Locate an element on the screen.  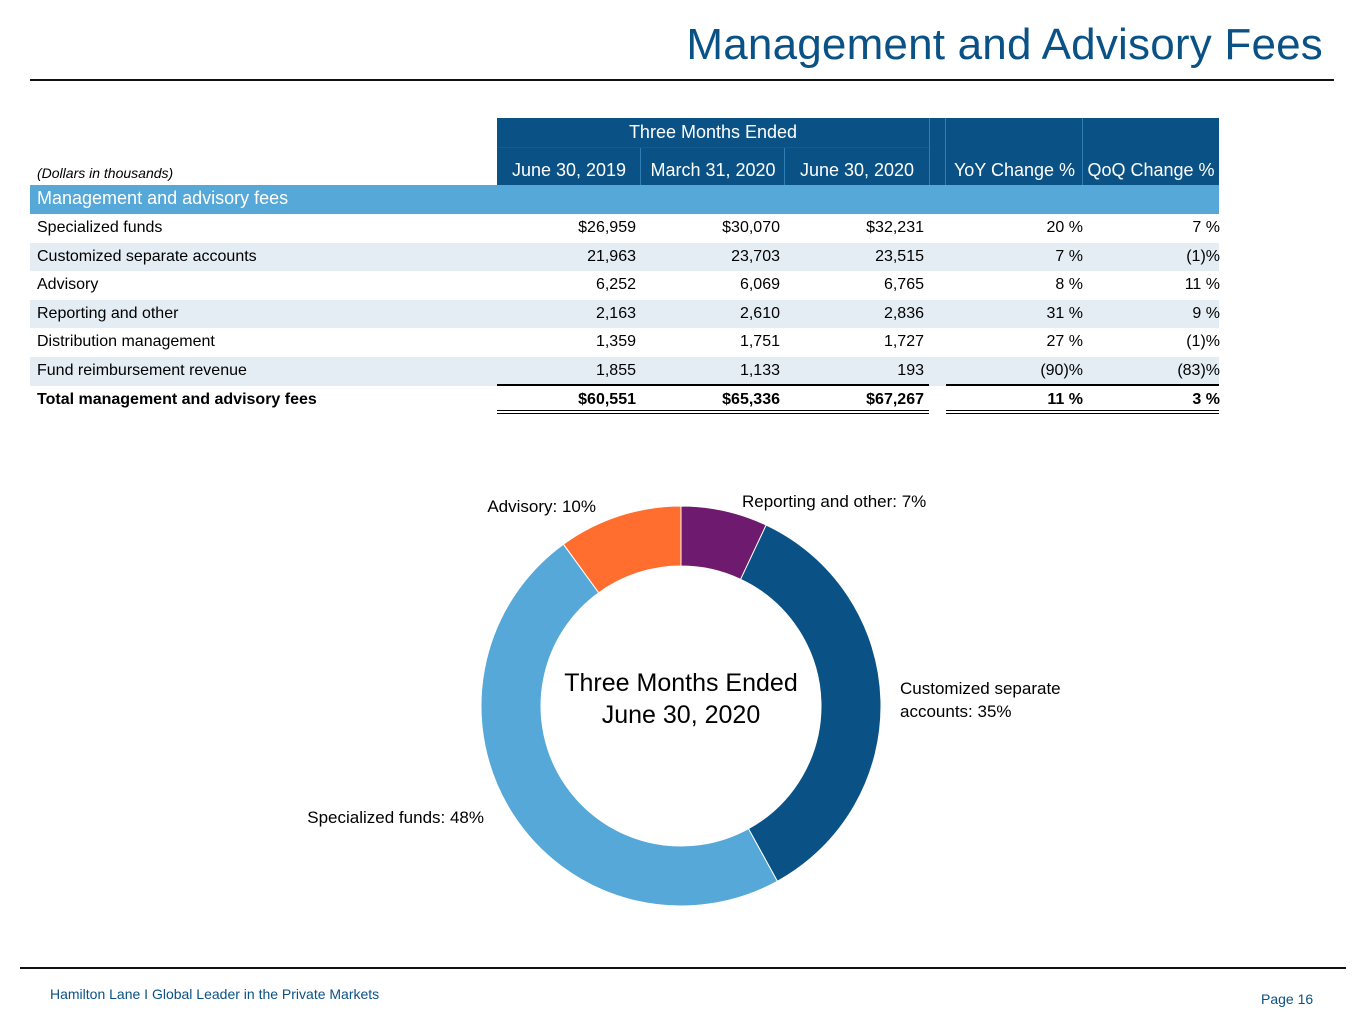
chart-center-line1: Three Months Ended is located at coordinates (680, 683).